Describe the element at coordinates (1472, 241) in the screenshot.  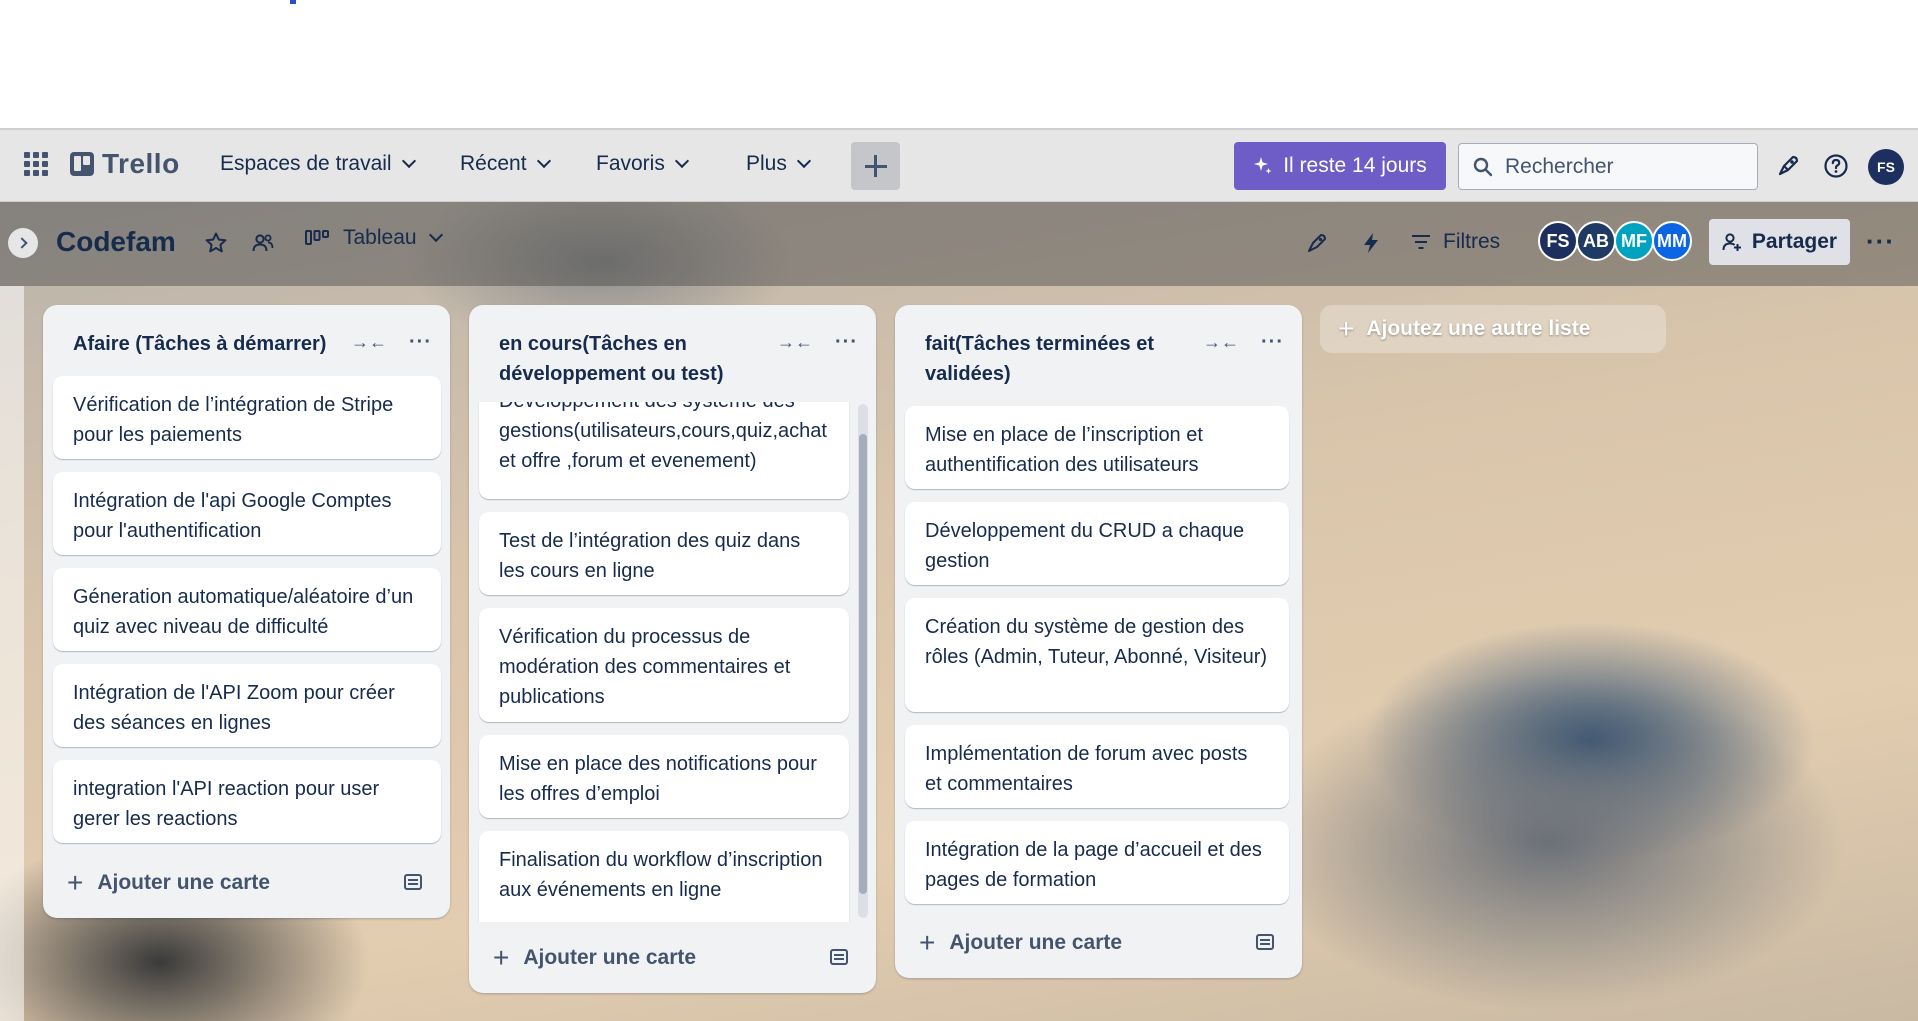
I see `filters-label: Filtres` at that location.